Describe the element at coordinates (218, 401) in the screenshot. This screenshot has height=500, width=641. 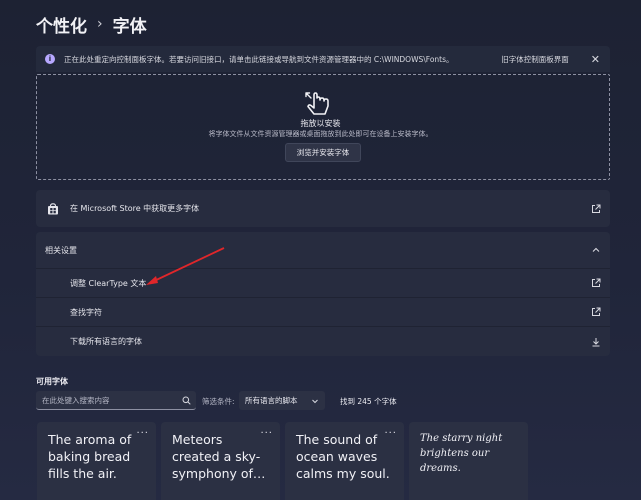
I see `filter-label: 筛选条件:` at that location.